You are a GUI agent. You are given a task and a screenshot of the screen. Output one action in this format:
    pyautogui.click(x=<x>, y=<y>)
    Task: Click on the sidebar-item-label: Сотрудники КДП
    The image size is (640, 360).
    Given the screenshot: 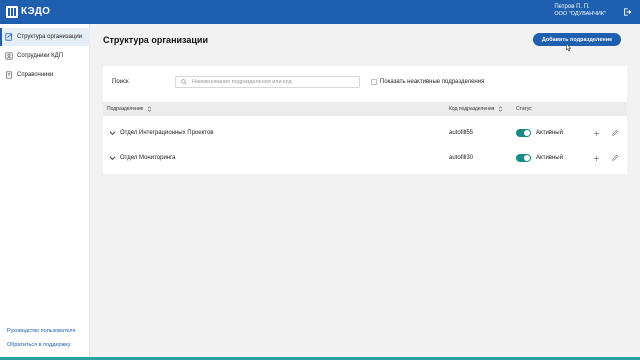 What is the action you would take?
    pyautogui.click(x=40, y=56)
    